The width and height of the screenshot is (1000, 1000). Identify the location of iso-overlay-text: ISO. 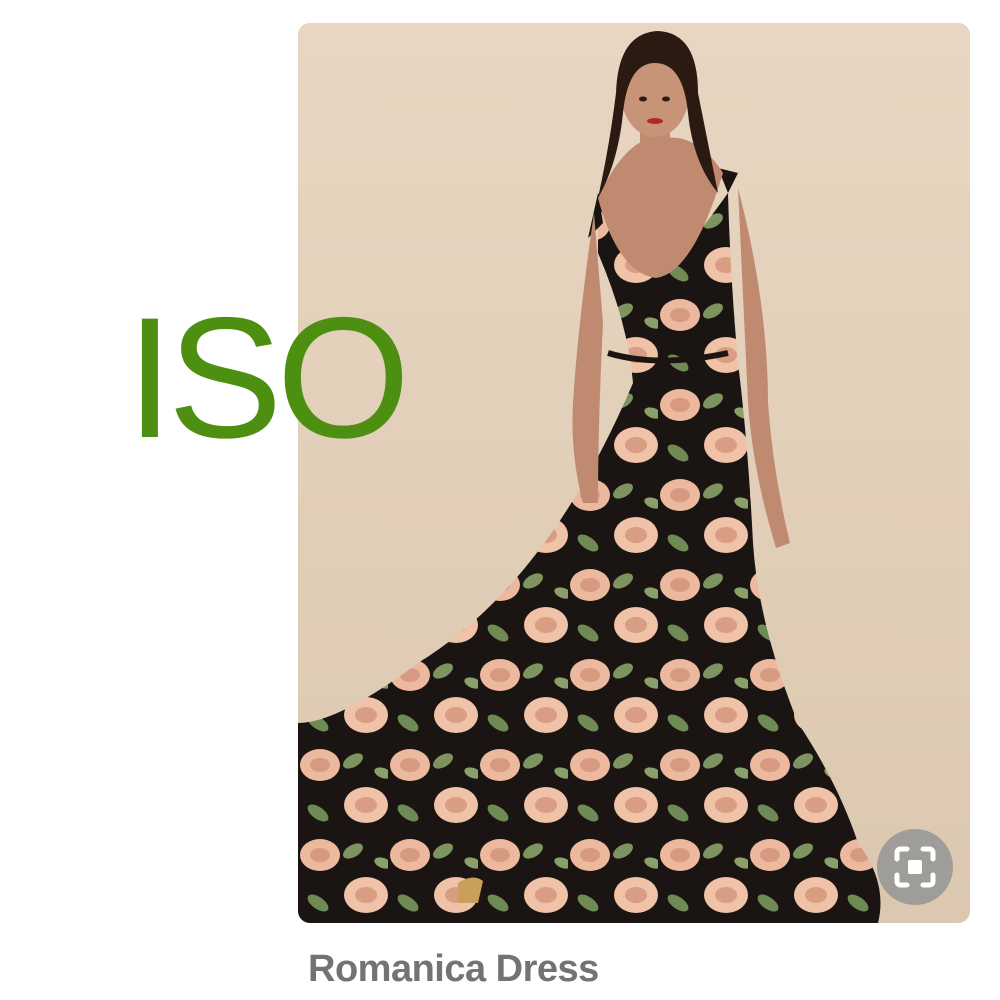
(268, 378).